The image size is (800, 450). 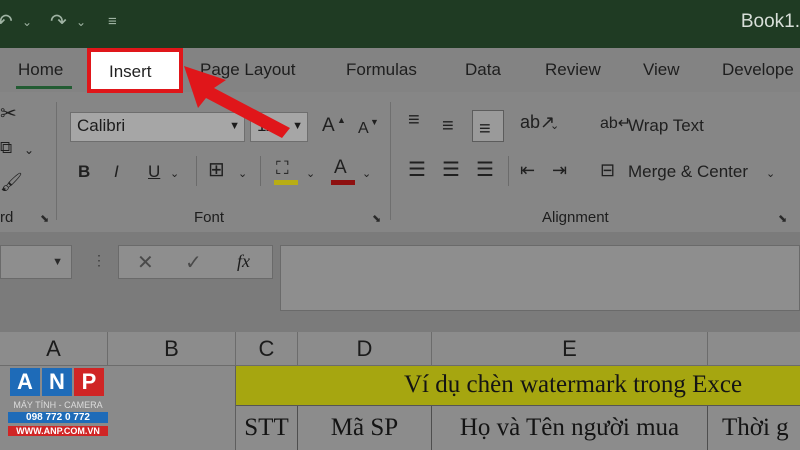 I want to click on logo-letter-a: A, so click(x=25, y=382).